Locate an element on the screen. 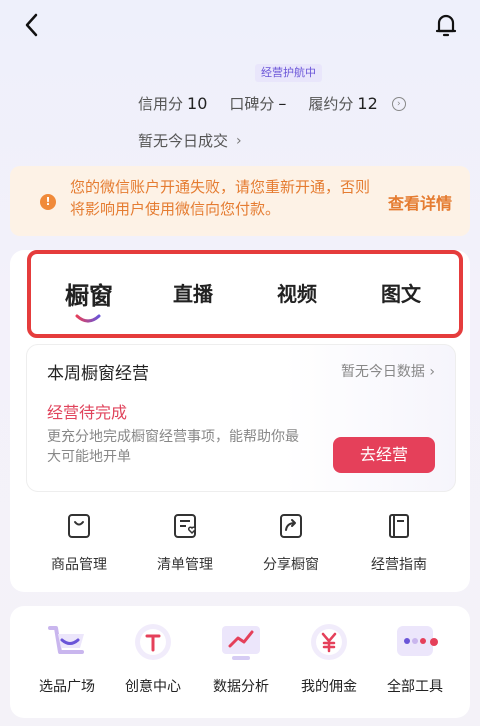 The height and width of the screenshot is (726, 480). no-deal-text: 暂无今日成交 is located at coordinates (183, 141).